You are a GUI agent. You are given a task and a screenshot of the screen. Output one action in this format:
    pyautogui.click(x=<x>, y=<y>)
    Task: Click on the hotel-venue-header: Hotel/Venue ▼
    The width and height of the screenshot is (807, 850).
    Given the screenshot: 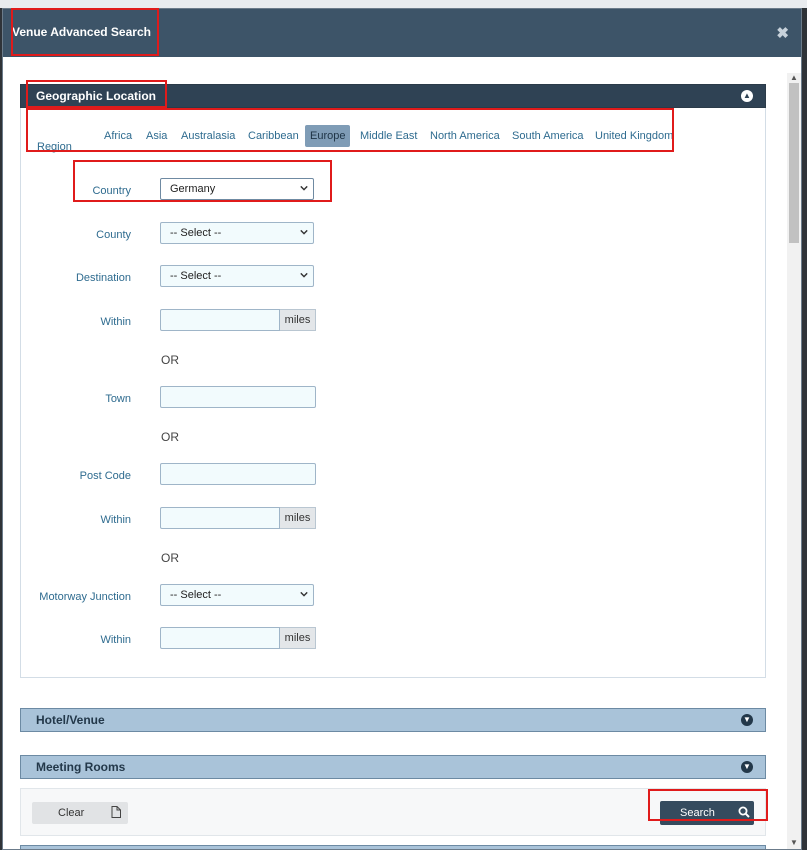 What is the action you would take?
    pyautogui.click(x=393, y=720)
    